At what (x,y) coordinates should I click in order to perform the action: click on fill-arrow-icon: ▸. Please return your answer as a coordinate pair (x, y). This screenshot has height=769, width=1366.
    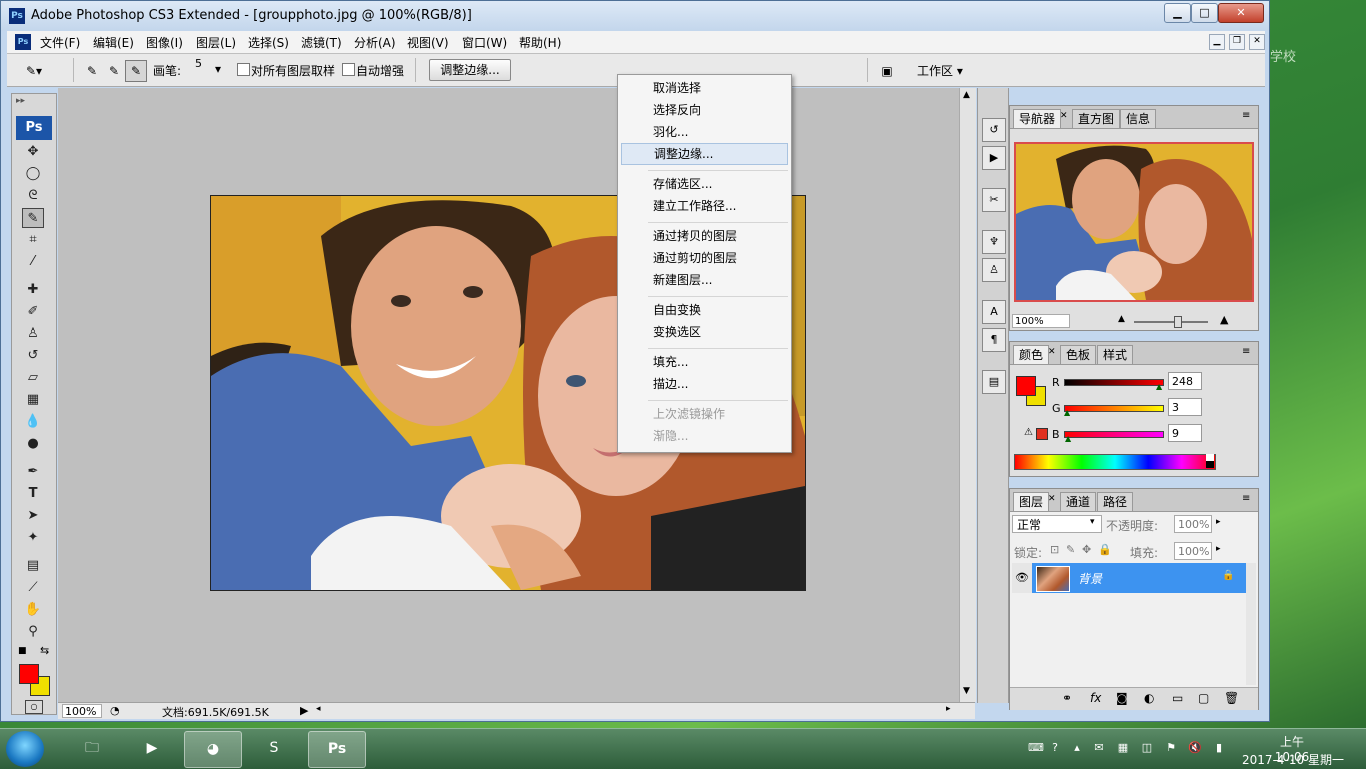
    Looking at the image, I should click on (1218, 549).